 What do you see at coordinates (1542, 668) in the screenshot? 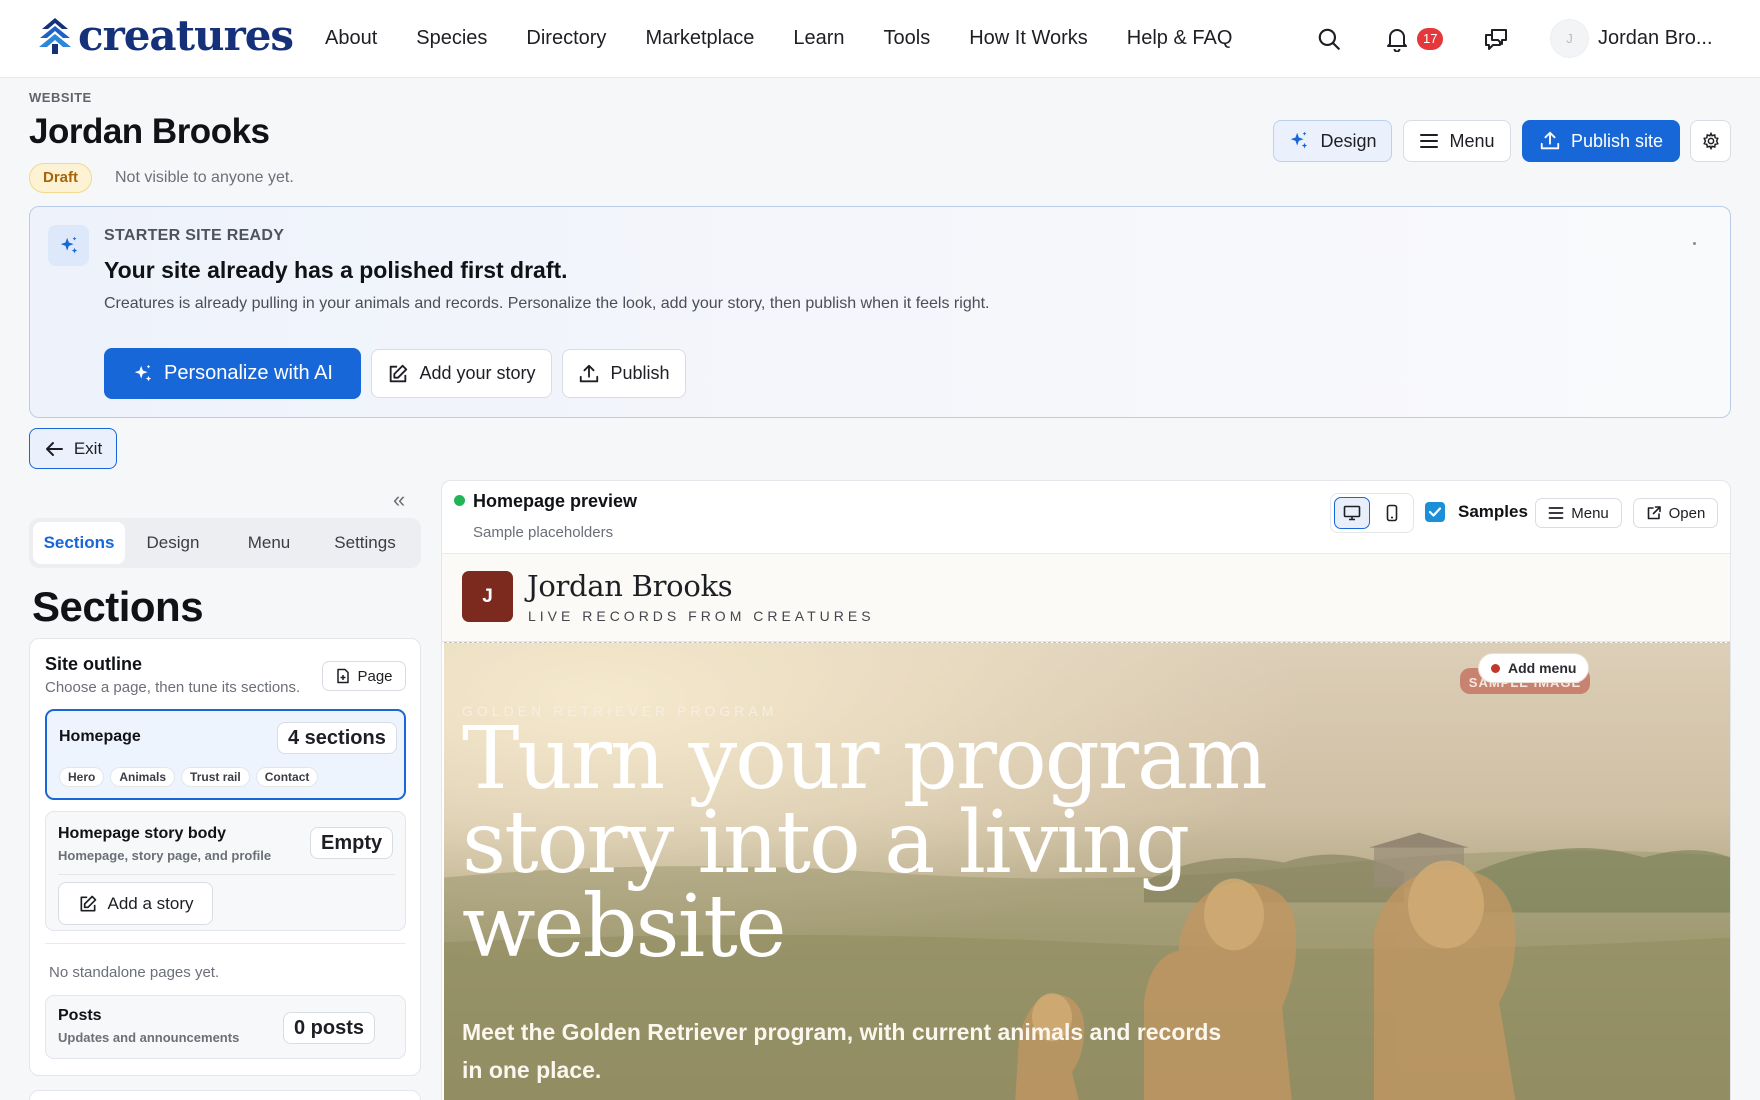
I see `add-menu-label: Add menu` at bounding box center [1542, 668].